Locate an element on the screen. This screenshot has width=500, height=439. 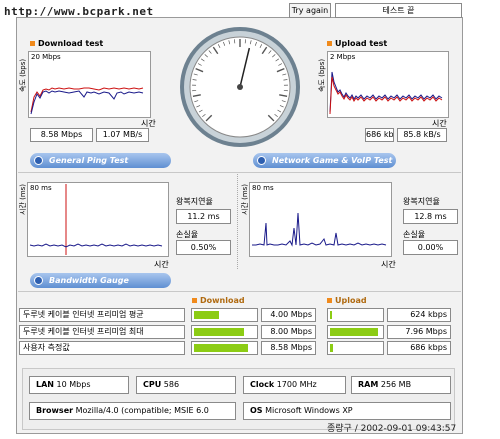
bandwidth-upload-header: Upload is located at coordinates (347, 300).